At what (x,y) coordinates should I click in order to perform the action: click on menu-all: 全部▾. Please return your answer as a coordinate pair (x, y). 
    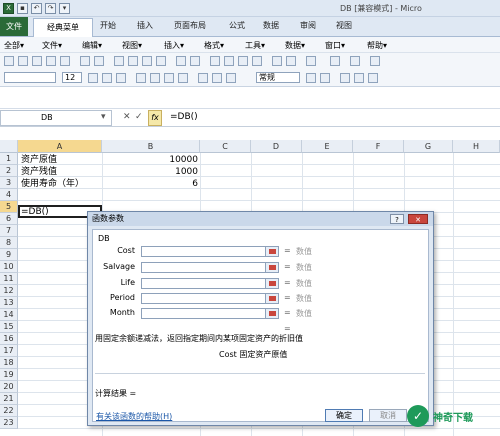
    Looking at the image, I should click on (14, 45).